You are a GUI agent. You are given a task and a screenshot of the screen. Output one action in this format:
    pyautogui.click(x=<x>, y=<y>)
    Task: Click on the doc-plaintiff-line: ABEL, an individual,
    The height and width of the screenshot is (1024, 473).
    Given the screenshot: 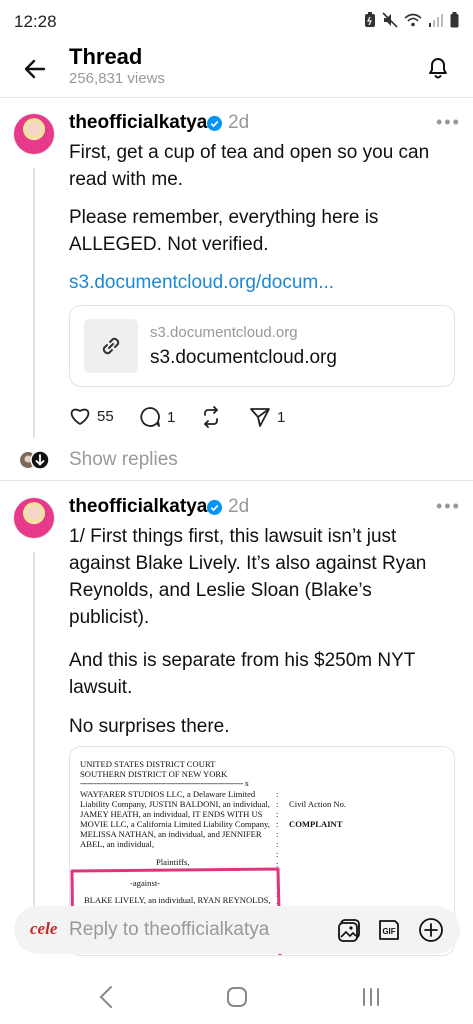 What is the action you would take?
    pyautogui.click(x=117, y=844)
    